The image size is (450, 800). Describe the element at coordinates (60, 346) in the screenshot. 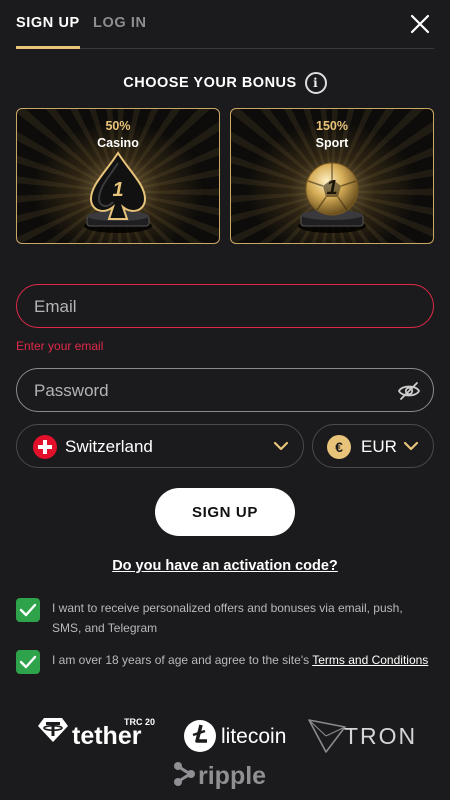

I see `email-error: Enter your email` at that location.